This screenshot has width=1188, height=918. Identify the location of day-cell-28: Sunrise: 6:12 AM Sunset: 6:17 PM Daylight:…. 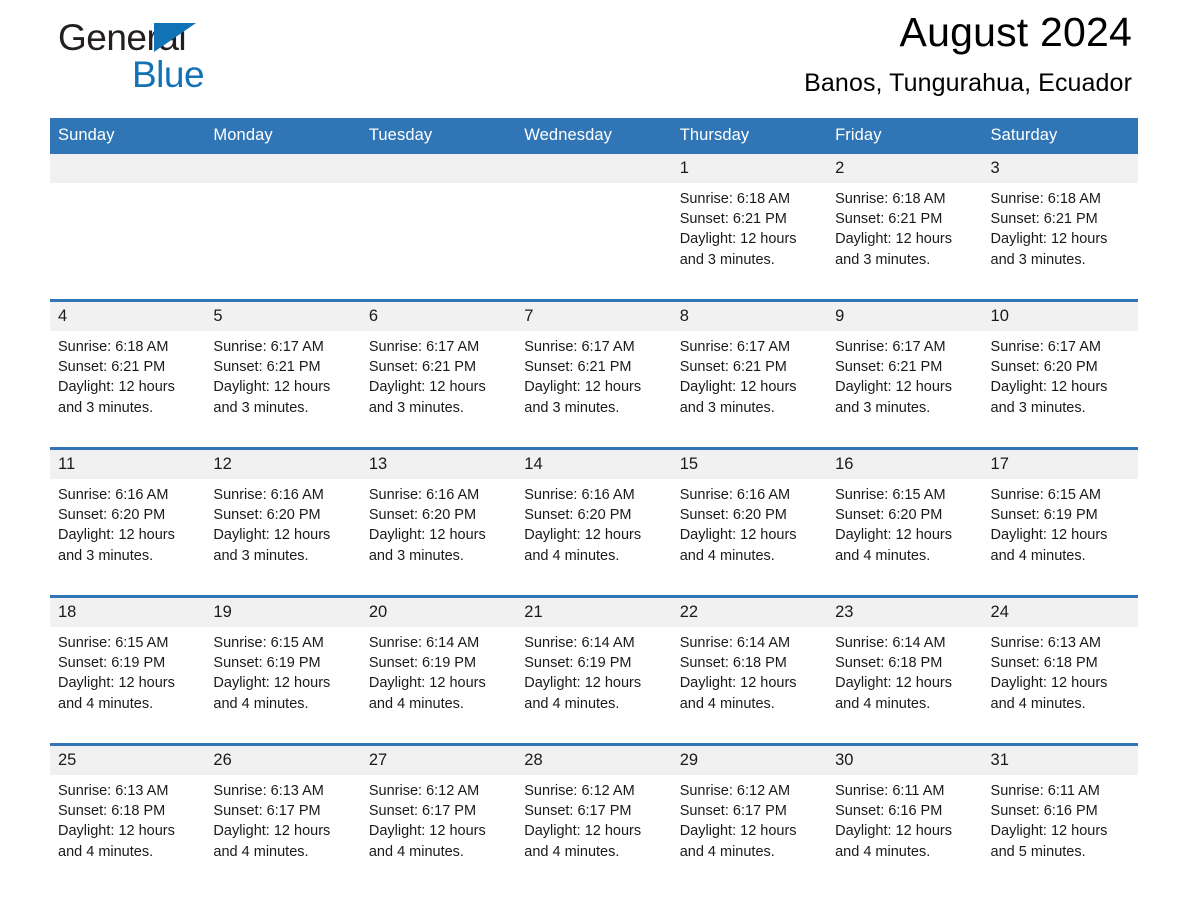
(594, 833).